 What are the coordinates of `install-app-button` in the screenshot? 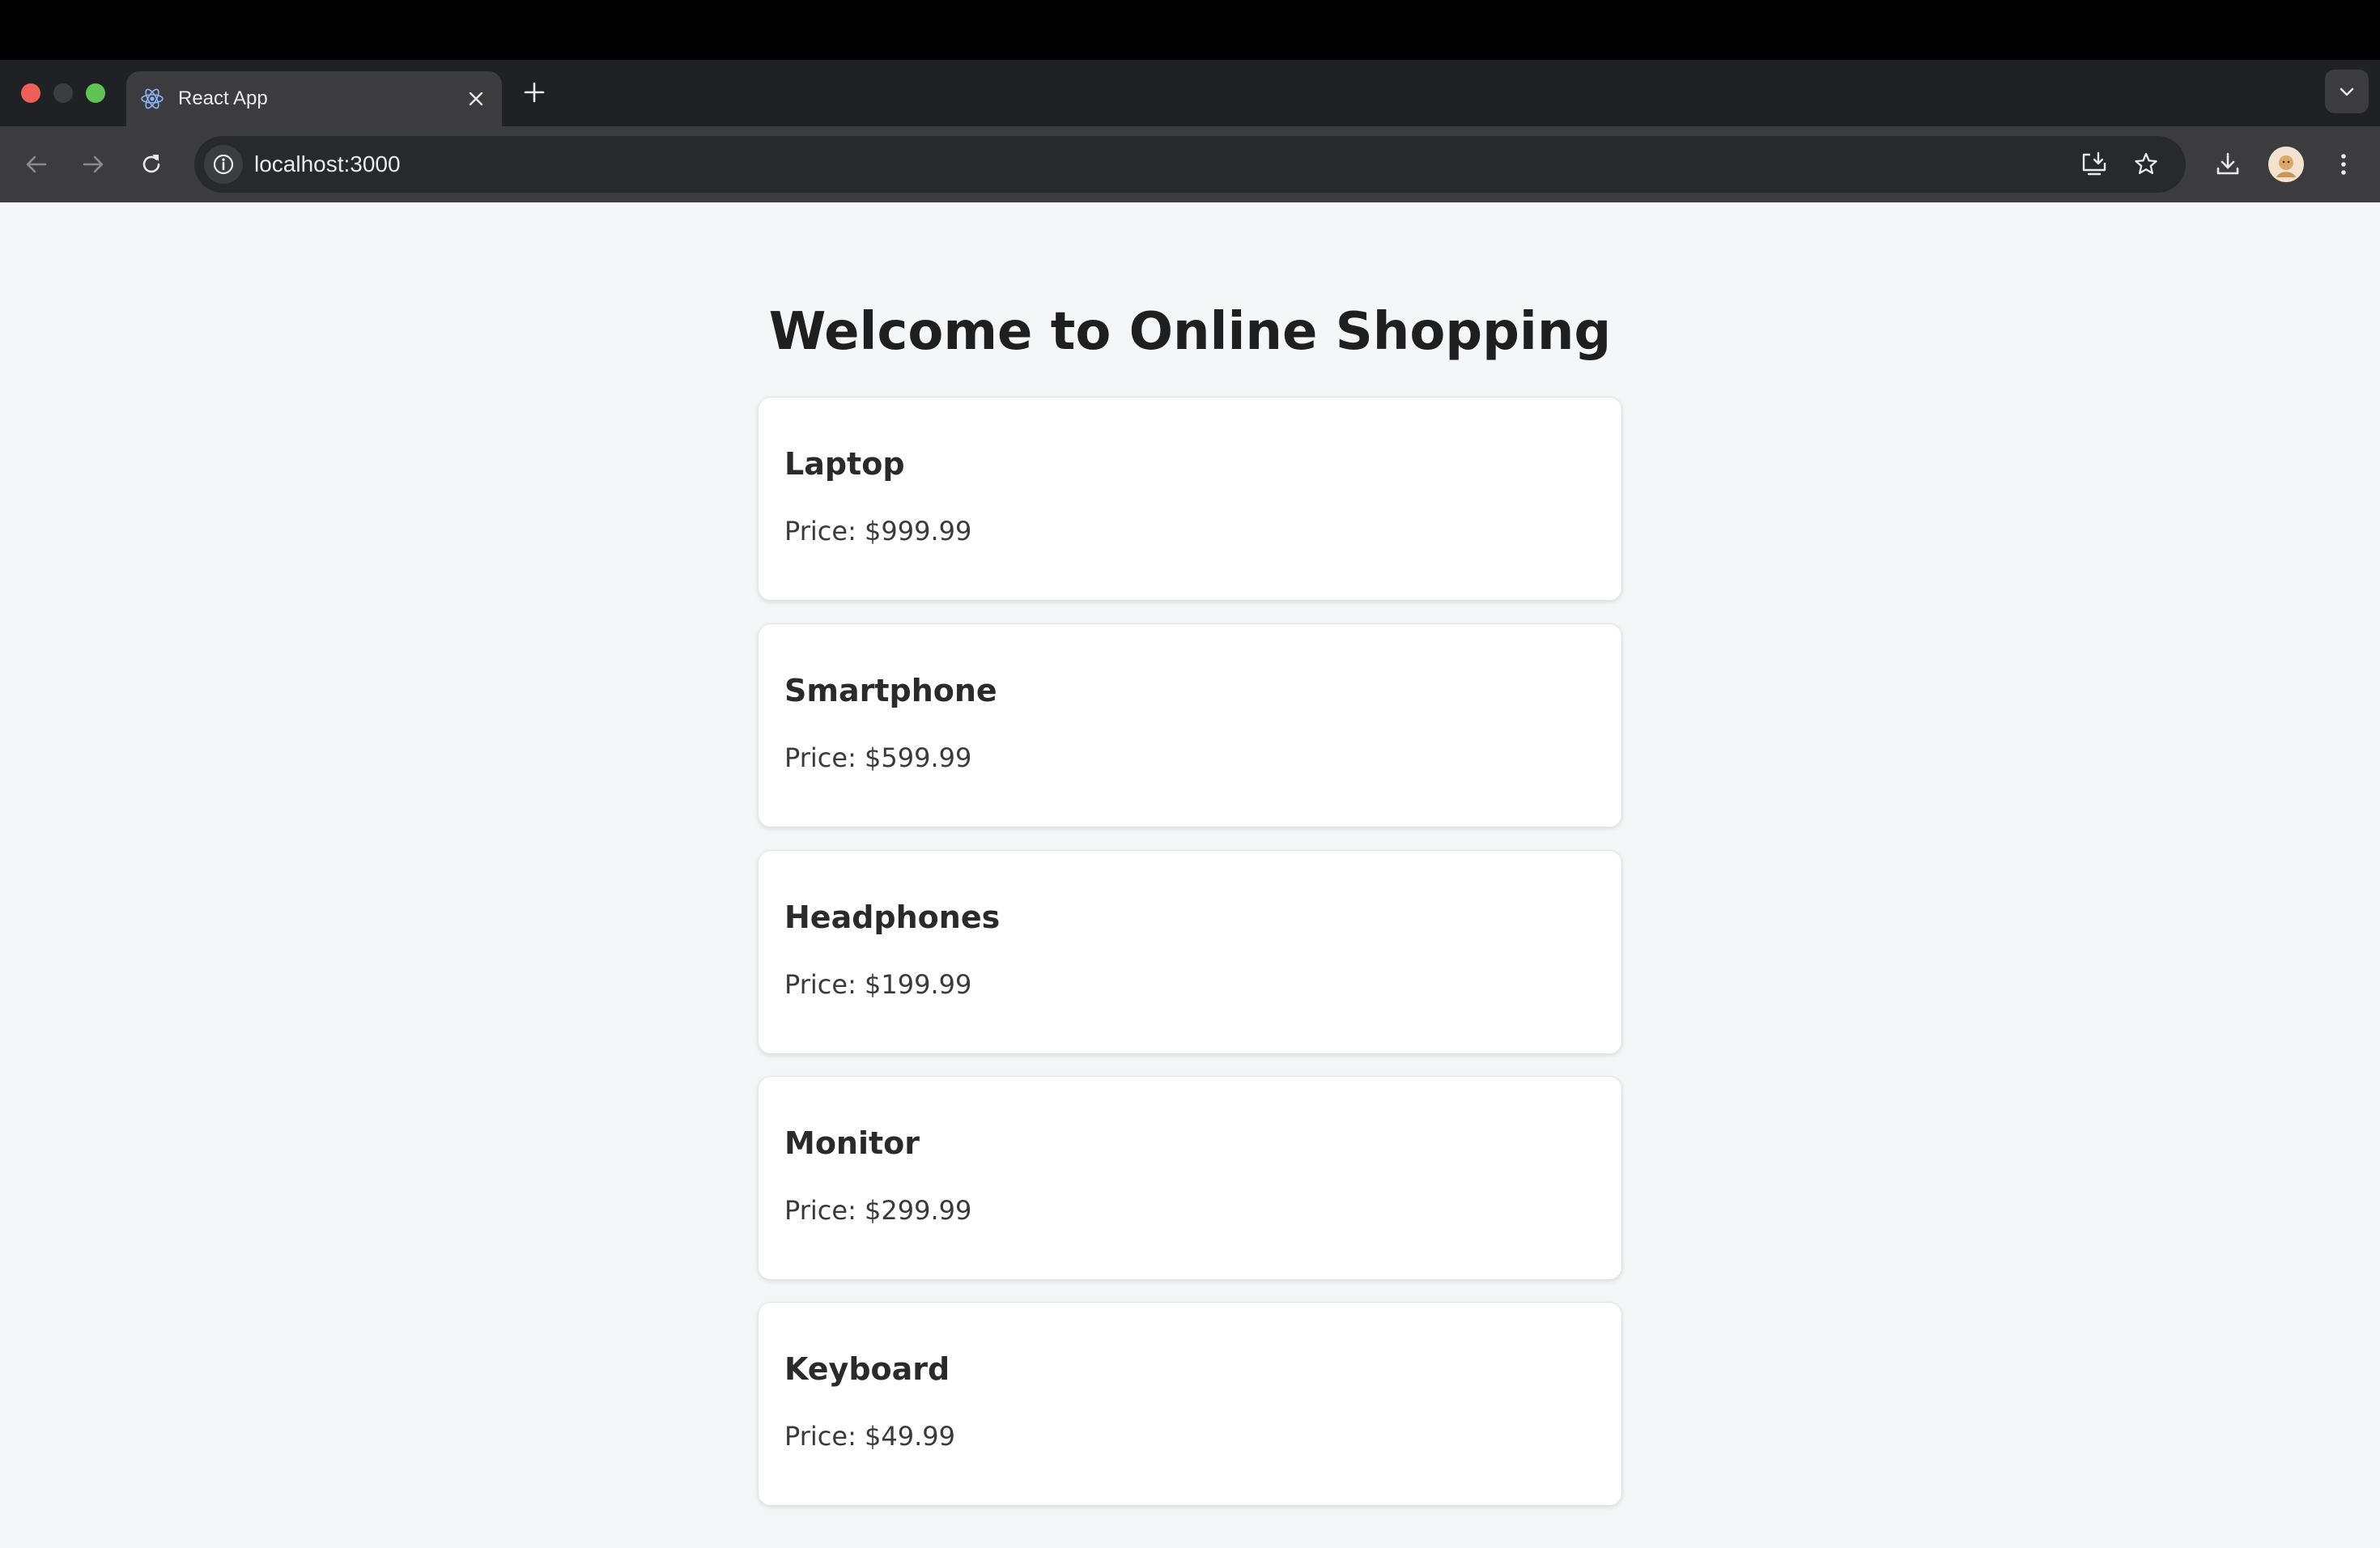 It's located at (2094, 165).